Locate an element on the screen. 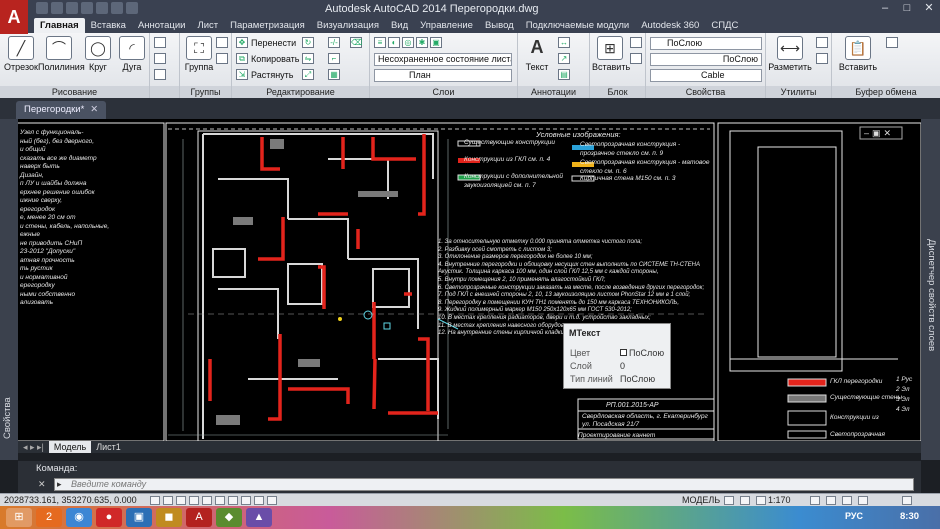  color-combo: ПоСлою is located at coordinates (706, 43).